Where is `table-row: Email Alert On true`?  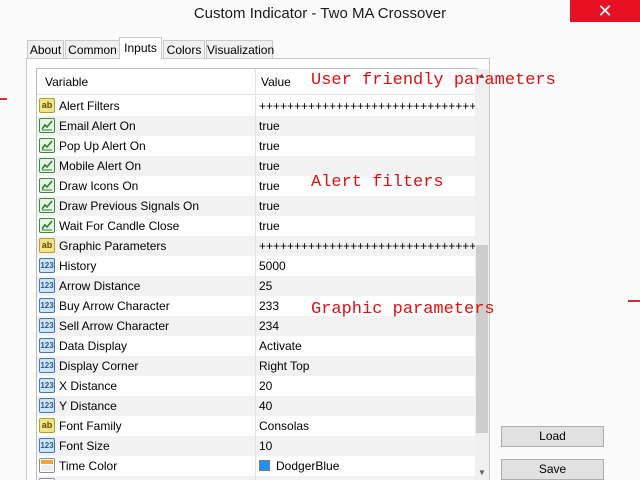
table-row: Email Alert On true is located at coordinates (257, 126).